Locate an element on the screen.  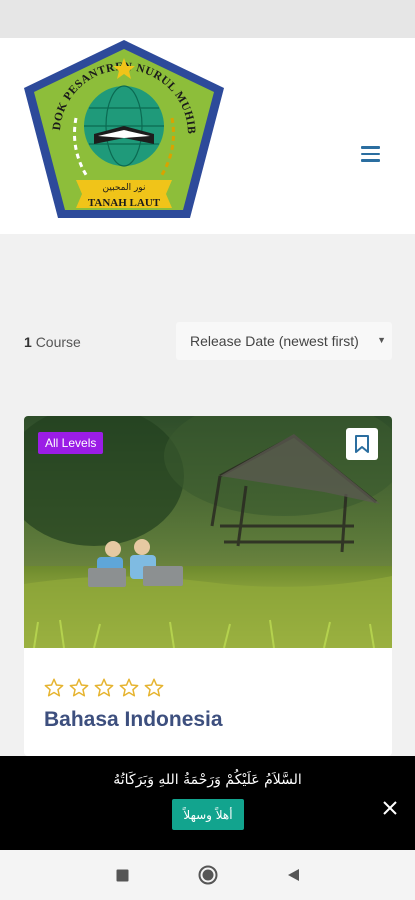
course-count: 1 Course is located at coordinates (52, 342).